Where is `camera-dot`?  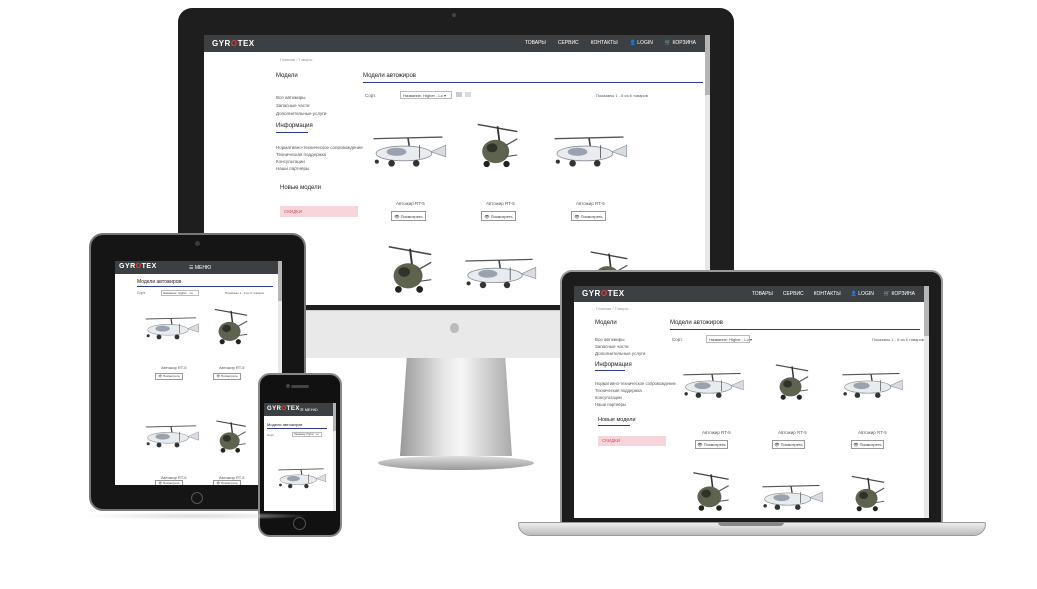
camera-dot is located at coordinates (197, 243).